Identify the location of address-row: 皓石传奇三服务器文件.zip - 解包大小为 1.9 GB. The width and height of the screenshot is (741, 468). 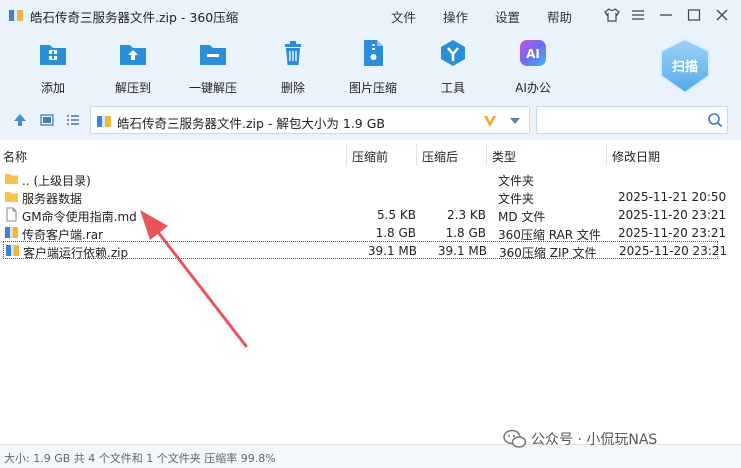
(370, 120).